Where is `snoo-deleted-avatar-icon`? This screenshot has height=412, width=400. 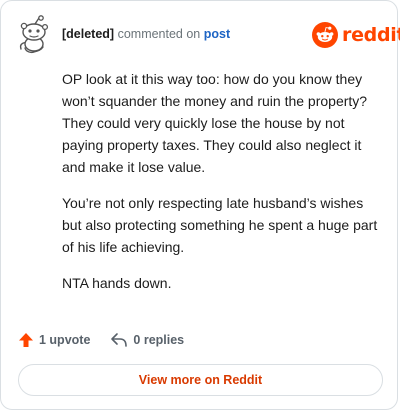
snoo-deleted-avatar-icon is located at coordinates (34, 35).